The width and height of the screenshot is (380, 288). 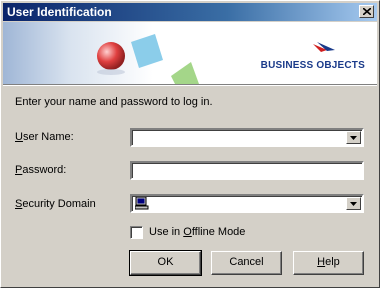 I want to click on security-domain-combobox, so click(x=247, y=203).